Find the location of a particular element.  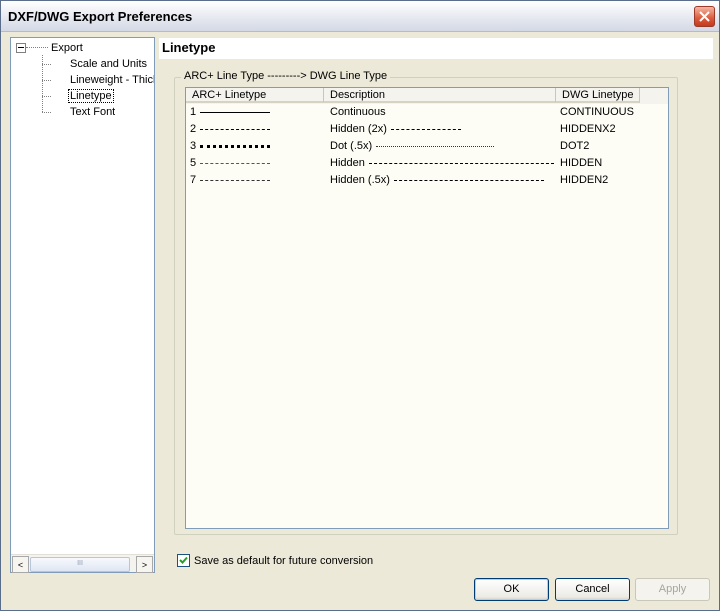

arc-linetype-cell: 1 is located at coordinates (255, 112).